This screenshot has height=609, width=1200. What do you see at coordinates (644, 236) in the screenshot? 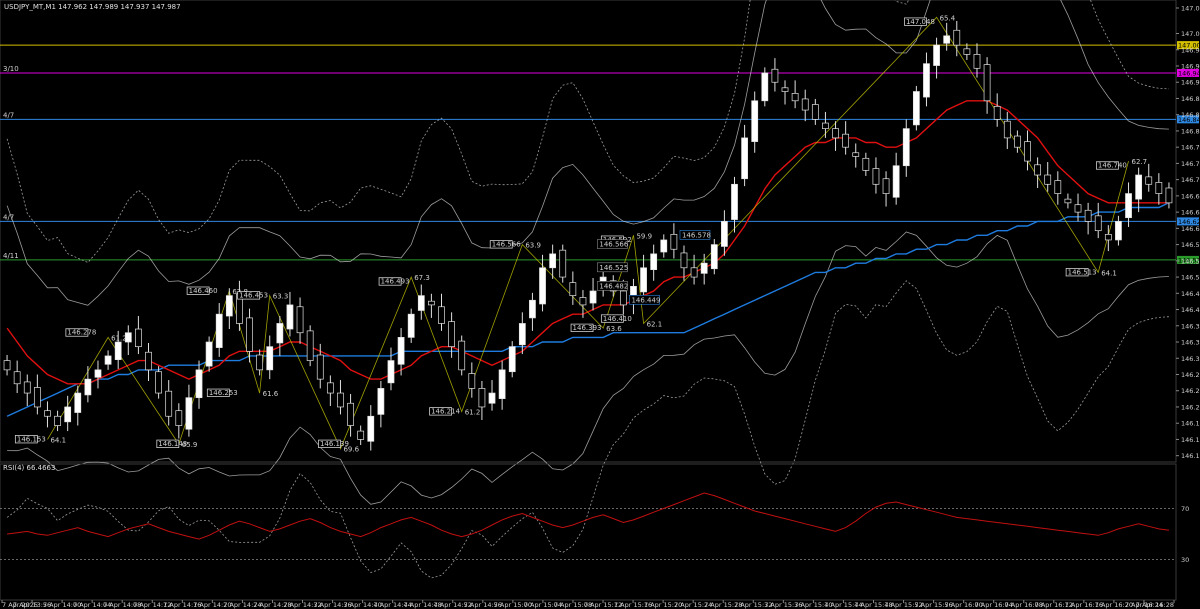
I see `zigzag-label: 59.9` at bounding box center [644, 236].